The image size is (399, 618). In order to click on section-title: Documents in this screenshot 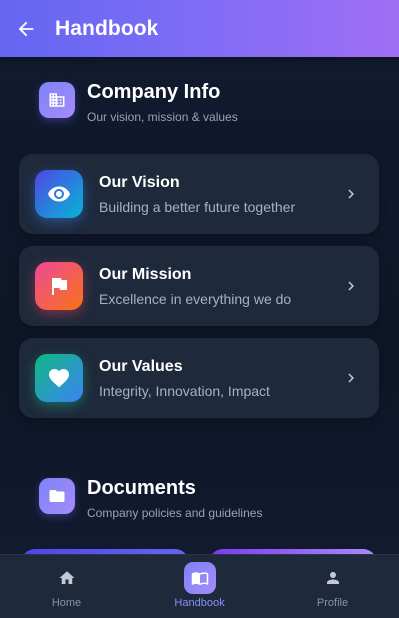, I will do `click(141, 488)`.